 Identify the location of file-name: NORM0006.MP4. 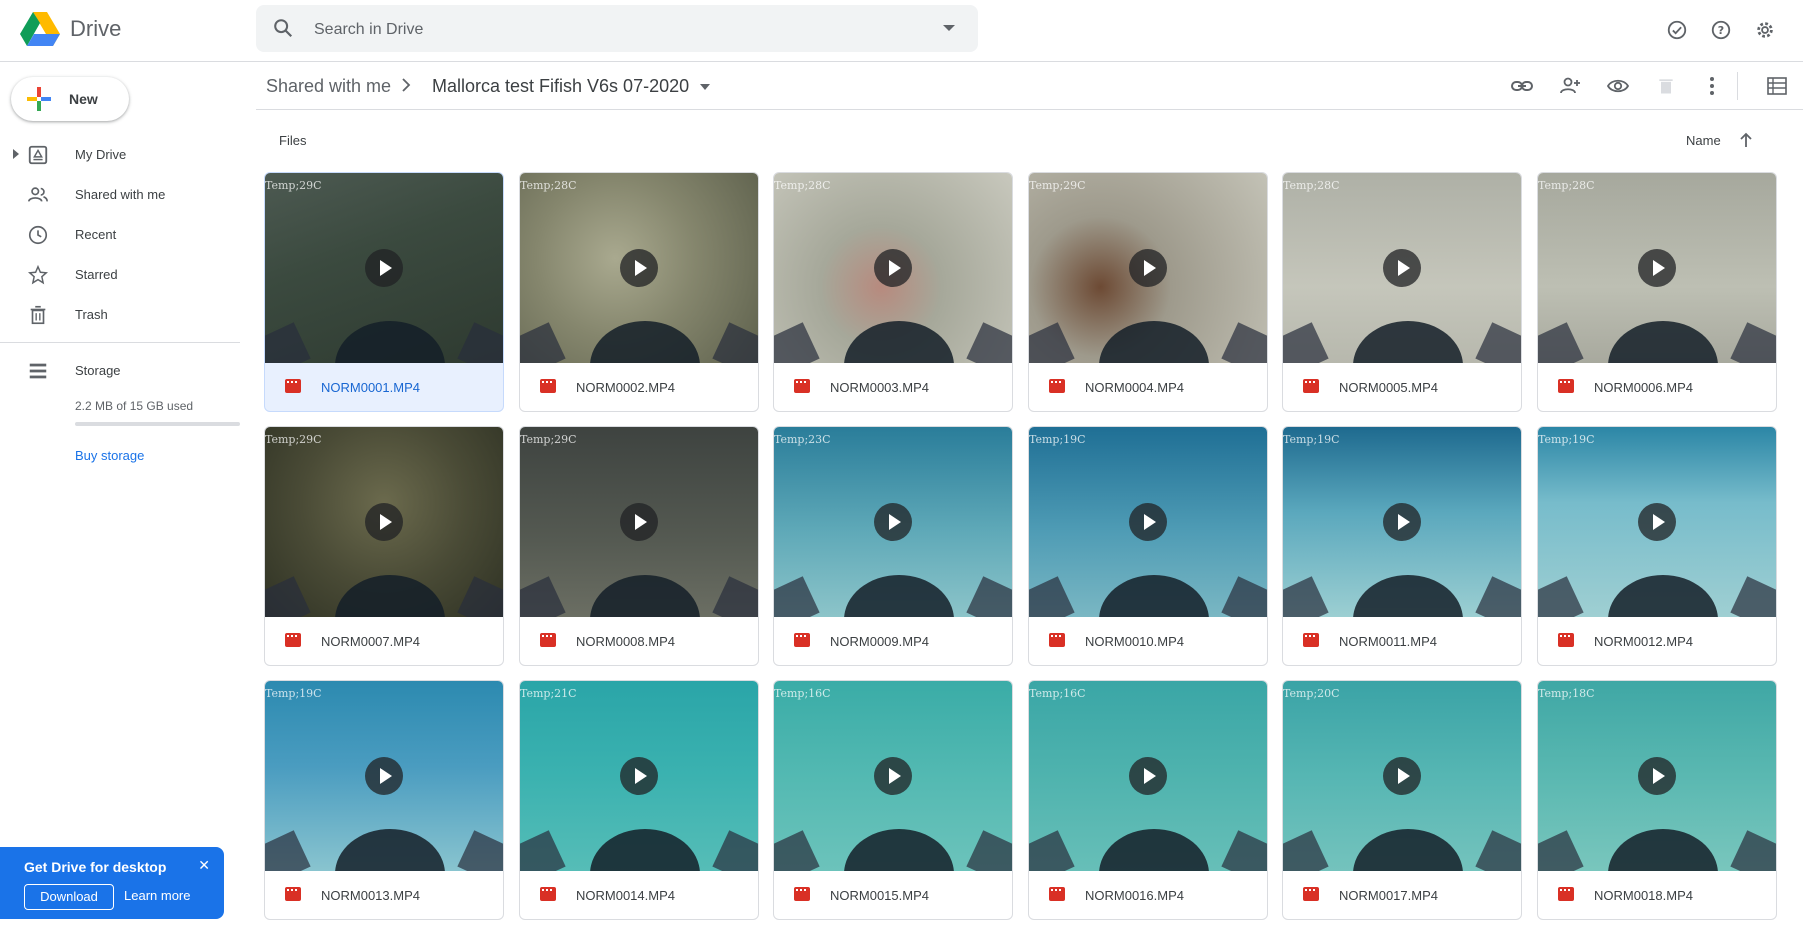
(1643, 387).